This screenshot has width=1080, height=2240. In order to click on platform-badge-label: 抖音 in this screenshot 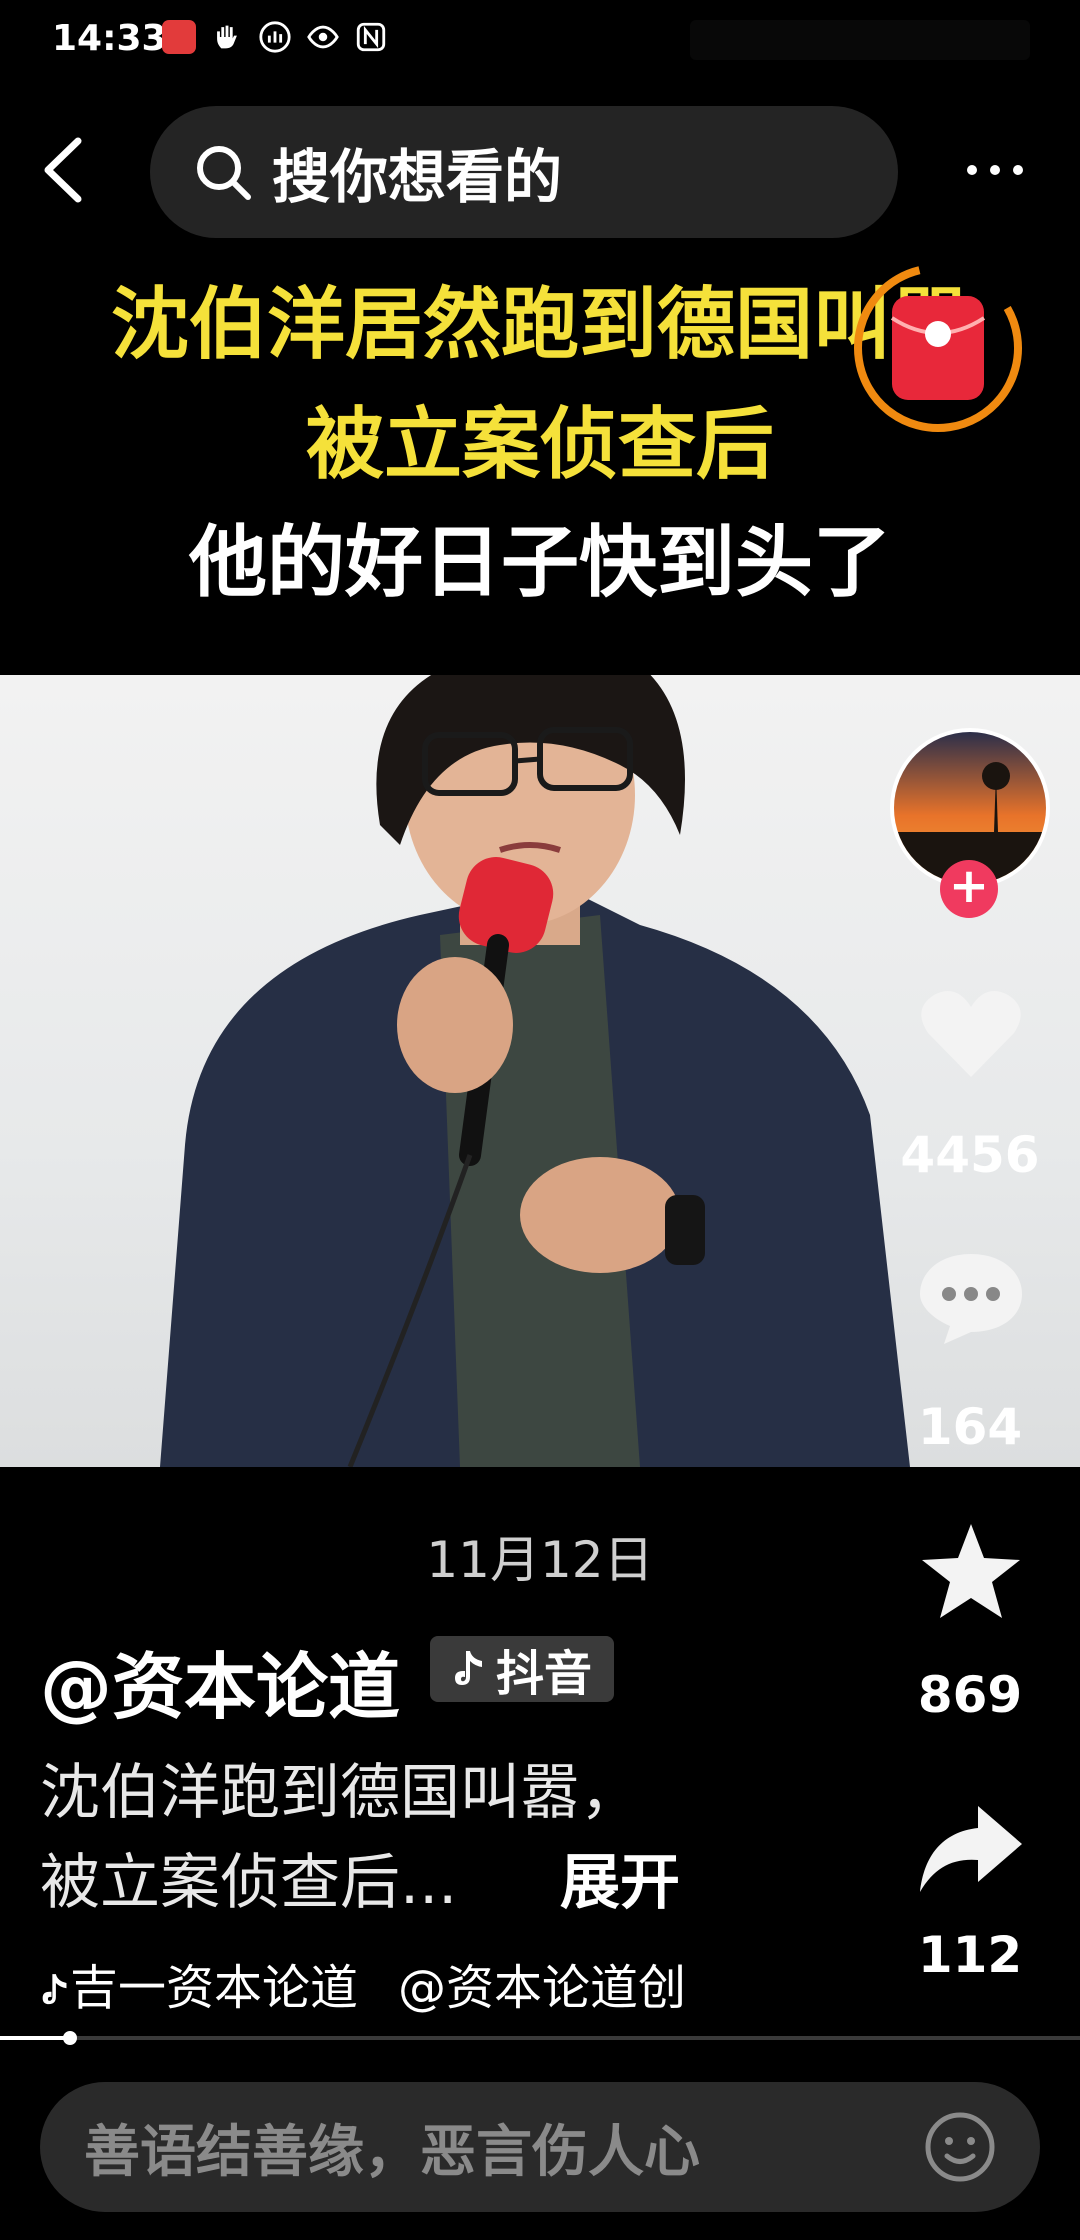, I will do `click(544, 1674)`.